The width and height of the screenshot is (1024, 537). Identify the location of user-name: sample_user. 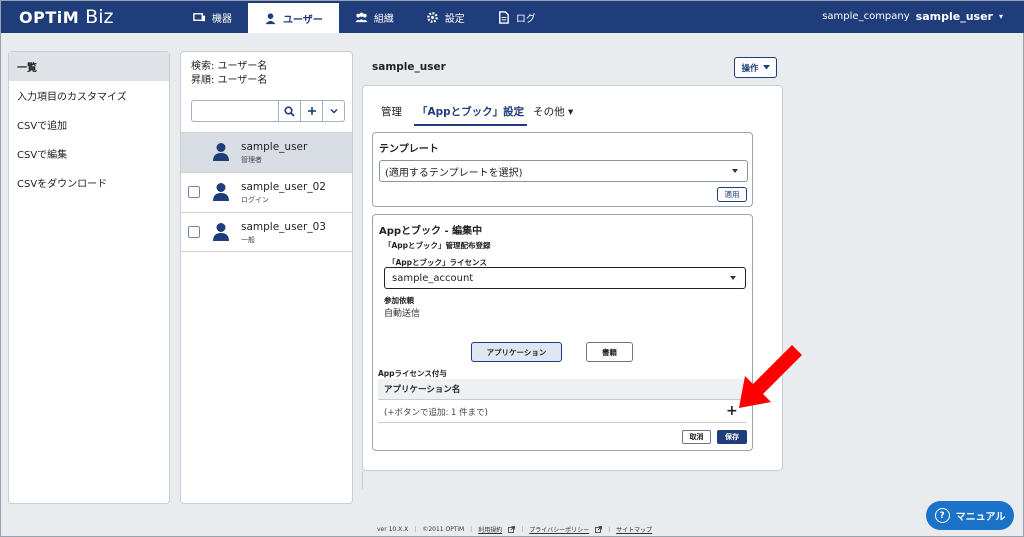
(274, 147).